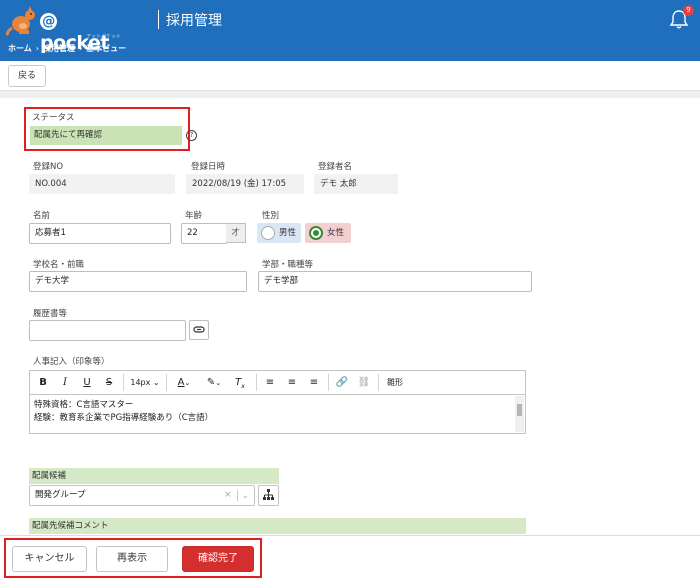  I want to click on hr-notes-label: 人事記入（印象等）, so click(71, 362).